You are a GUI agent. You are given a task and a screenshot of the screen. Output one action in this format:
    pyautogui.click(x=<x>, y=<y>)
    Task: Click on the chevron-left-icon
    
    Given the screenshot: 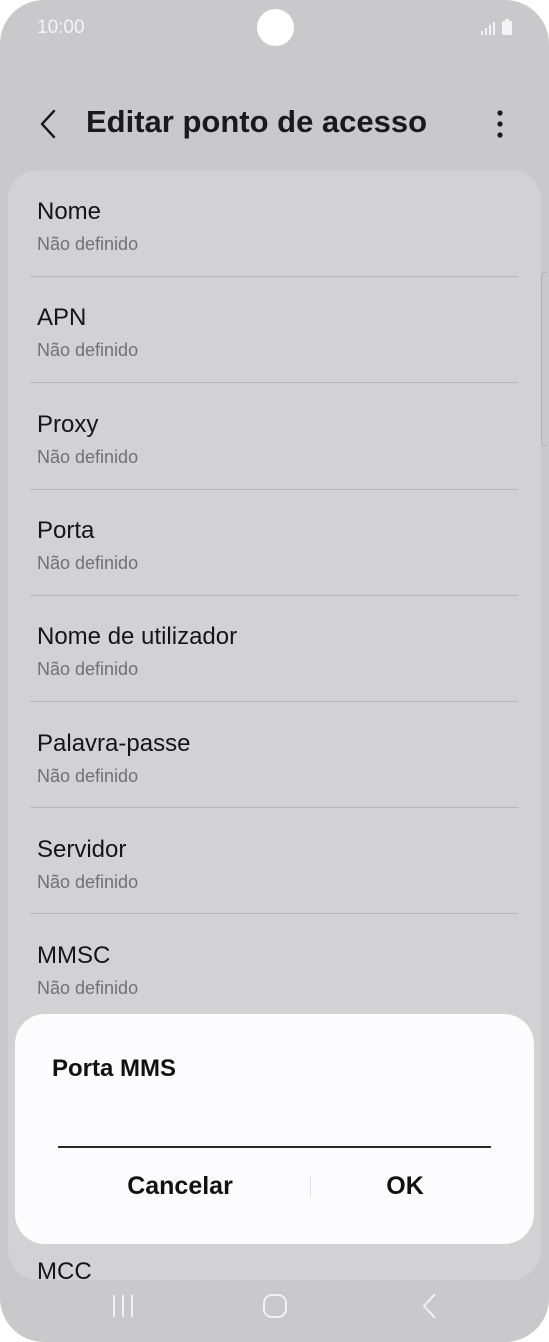 What is the action you would take?
    pyautogui.click(x=48, y=124)
    